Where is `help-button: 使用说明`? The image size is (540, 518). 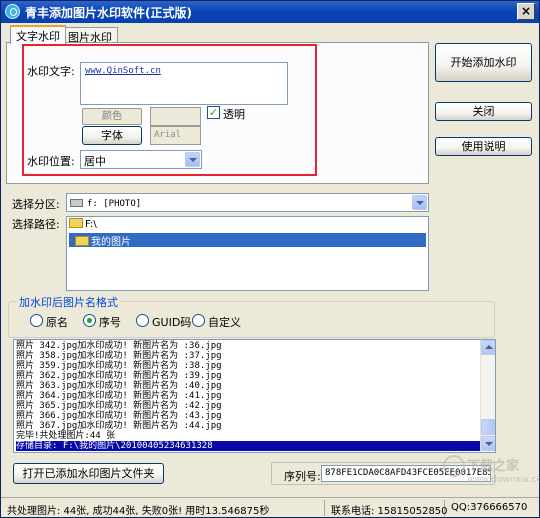
help-button: 使用说明 is located at coordinates (483, 146).